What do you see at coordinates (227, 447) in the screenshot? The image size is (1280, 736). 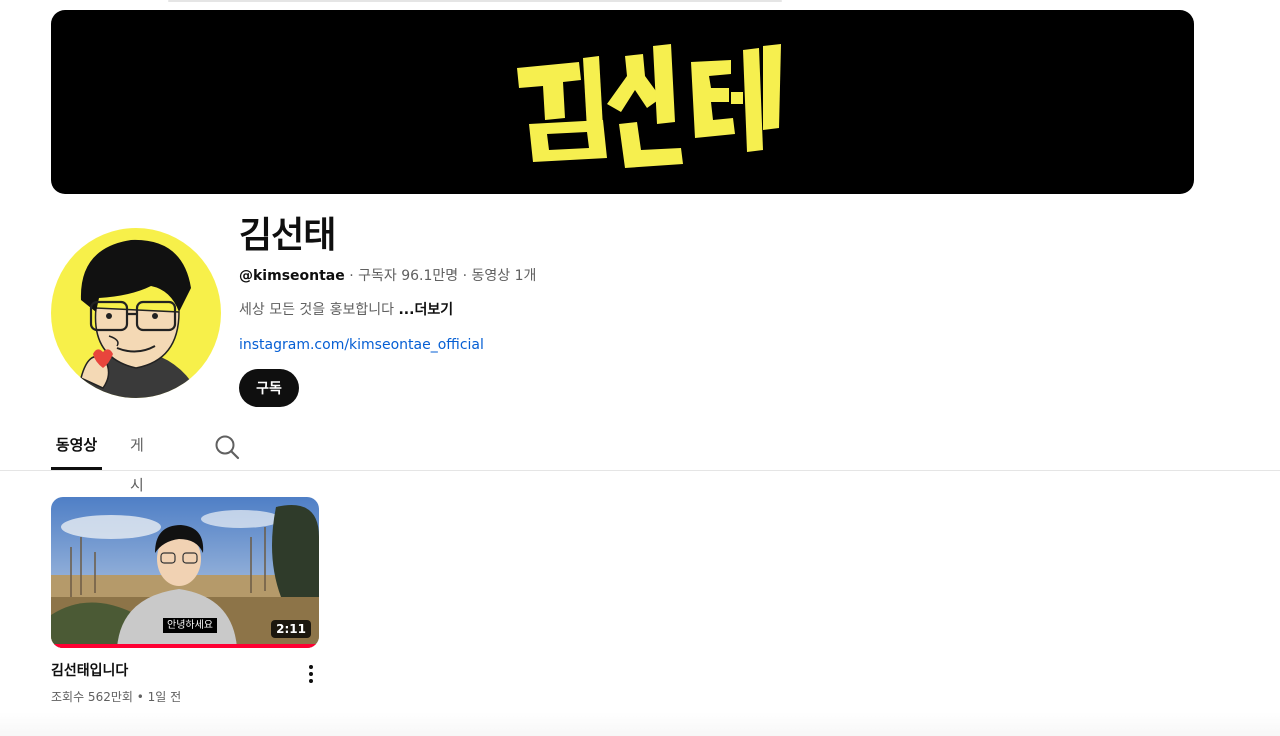 I see `search-icon` at bounding box center [227, 447].